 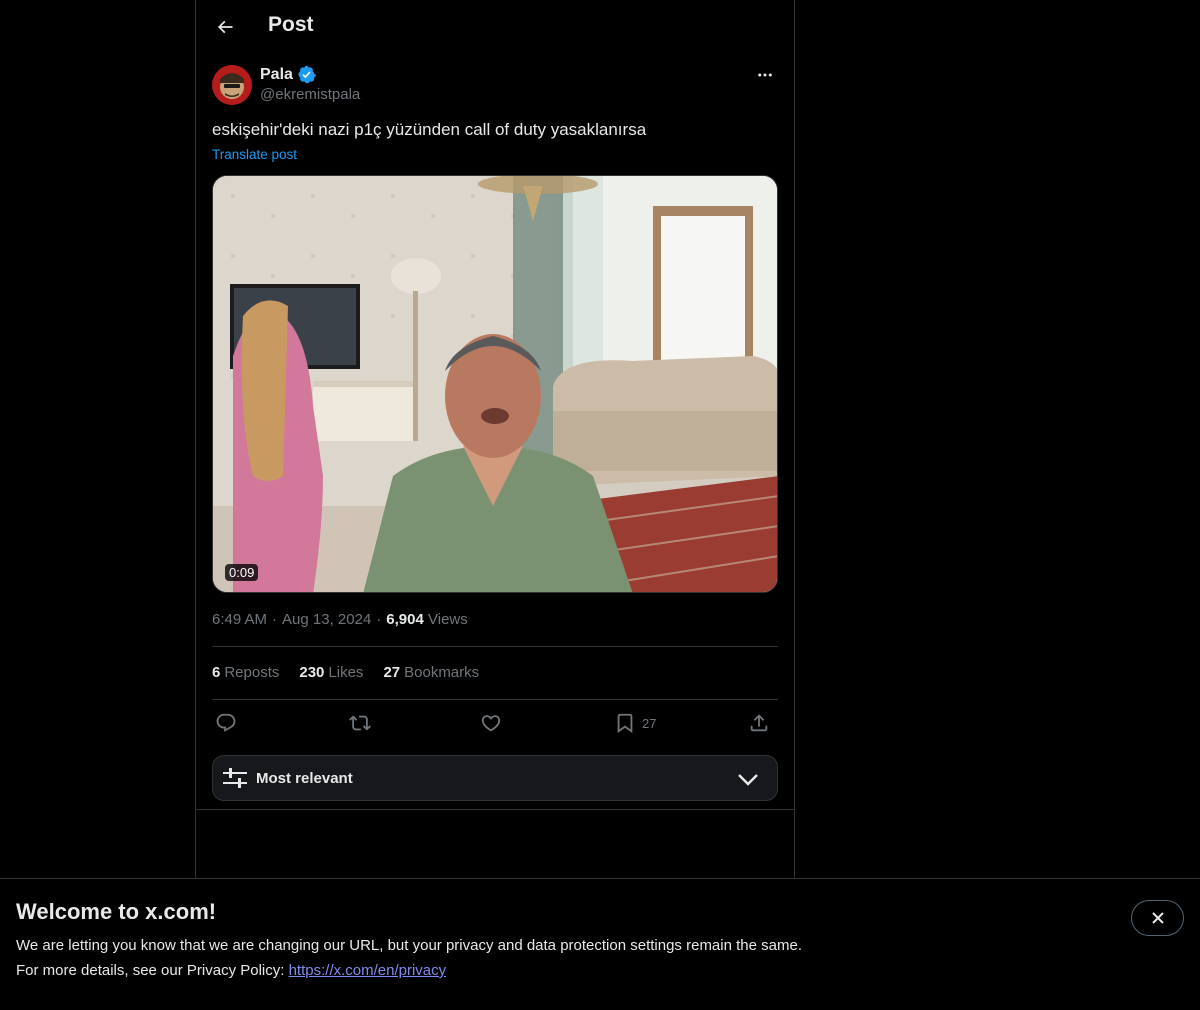 I want to click on more-icon, so click(x=765, y=75).